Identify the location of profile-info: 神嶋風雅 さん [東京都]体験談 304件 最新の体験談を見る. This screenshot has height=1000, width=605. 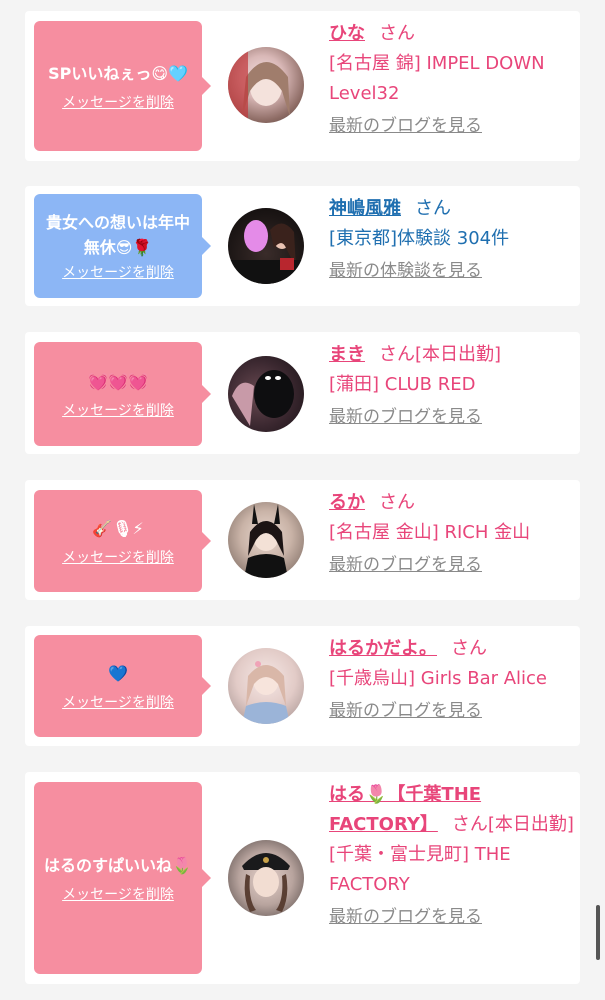
(449, 238).